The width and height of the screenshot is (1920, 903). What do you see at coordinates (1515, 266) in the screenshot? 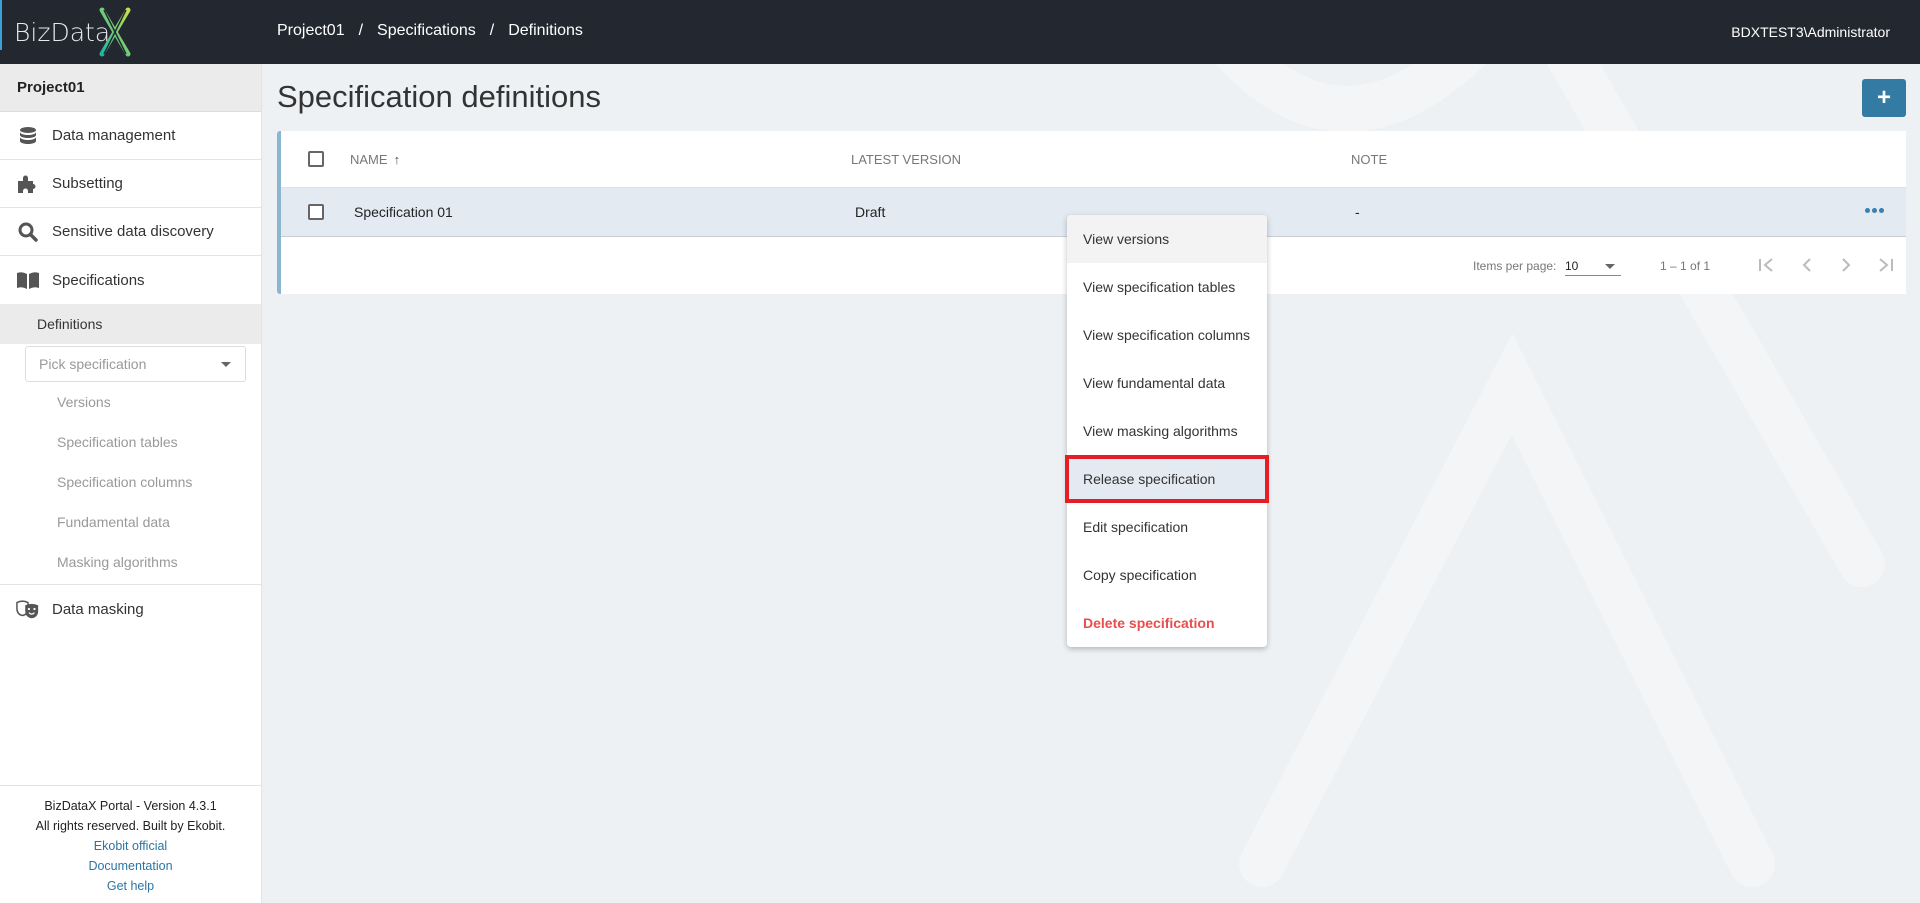
I see `items-per-page-label: Items per page:` at bounding box center [1515, 266].